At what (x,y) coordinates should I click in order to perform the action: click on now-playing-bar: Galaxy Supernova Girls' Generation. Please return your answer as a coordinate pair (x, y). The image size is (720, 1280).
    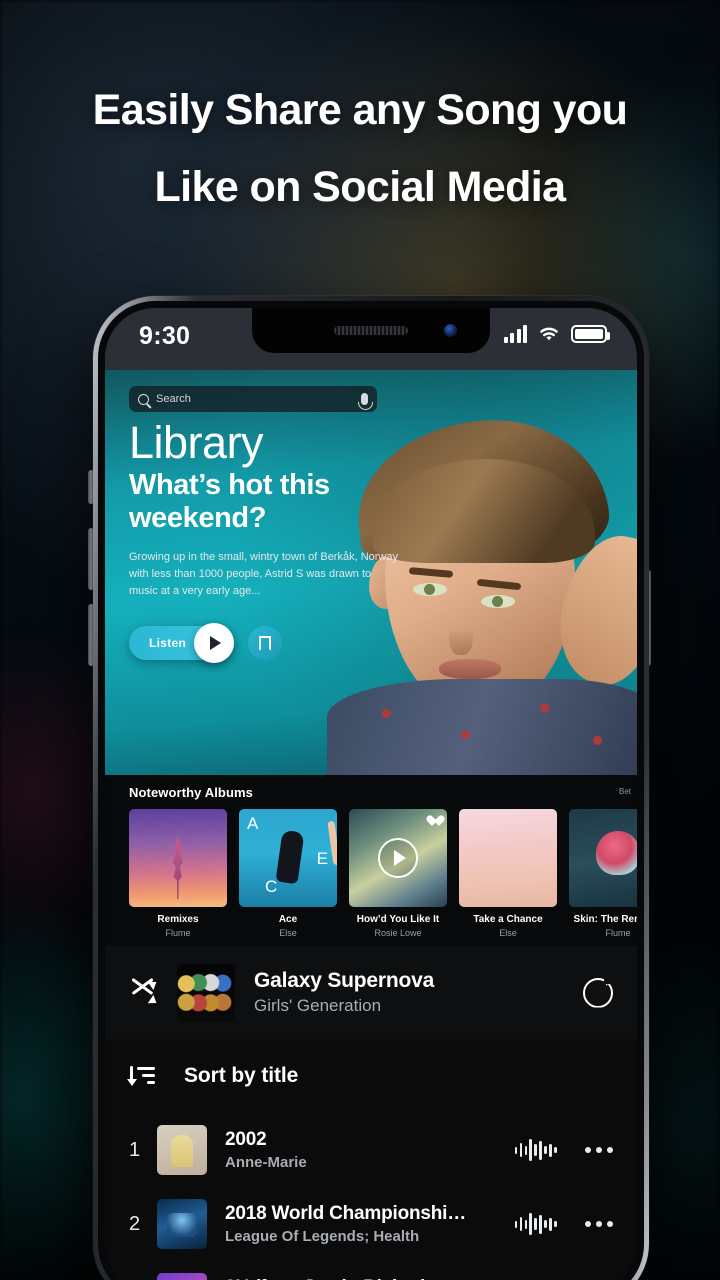
    Looking at the image, I should click on (371, 992).